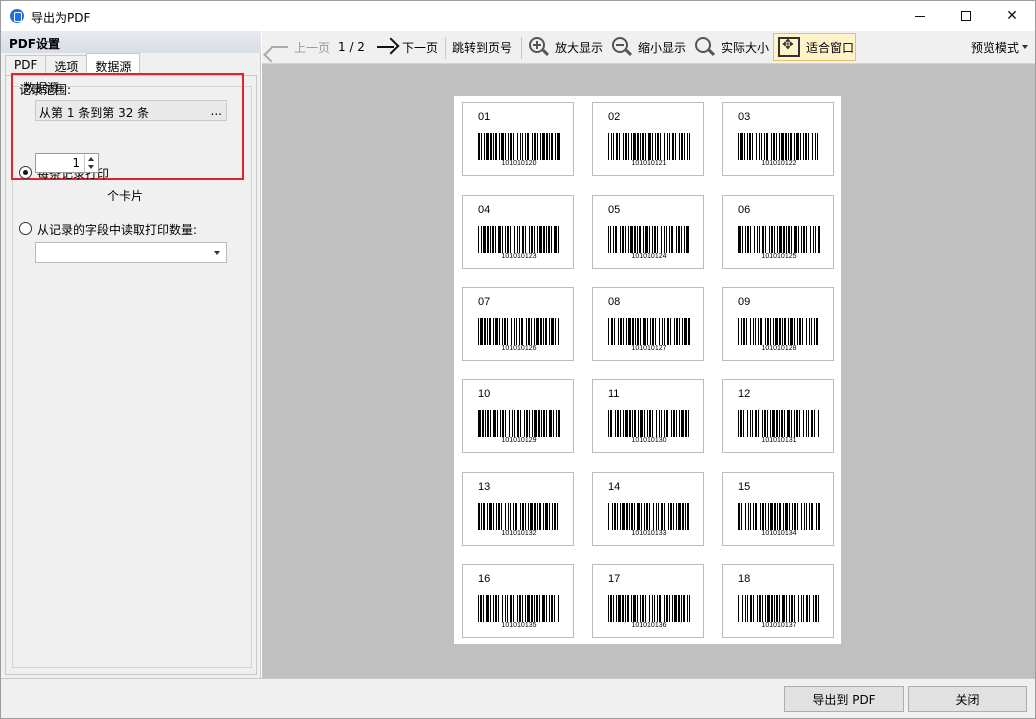  I want to click on actual-size-label: 实际大小, so click(745, 47).